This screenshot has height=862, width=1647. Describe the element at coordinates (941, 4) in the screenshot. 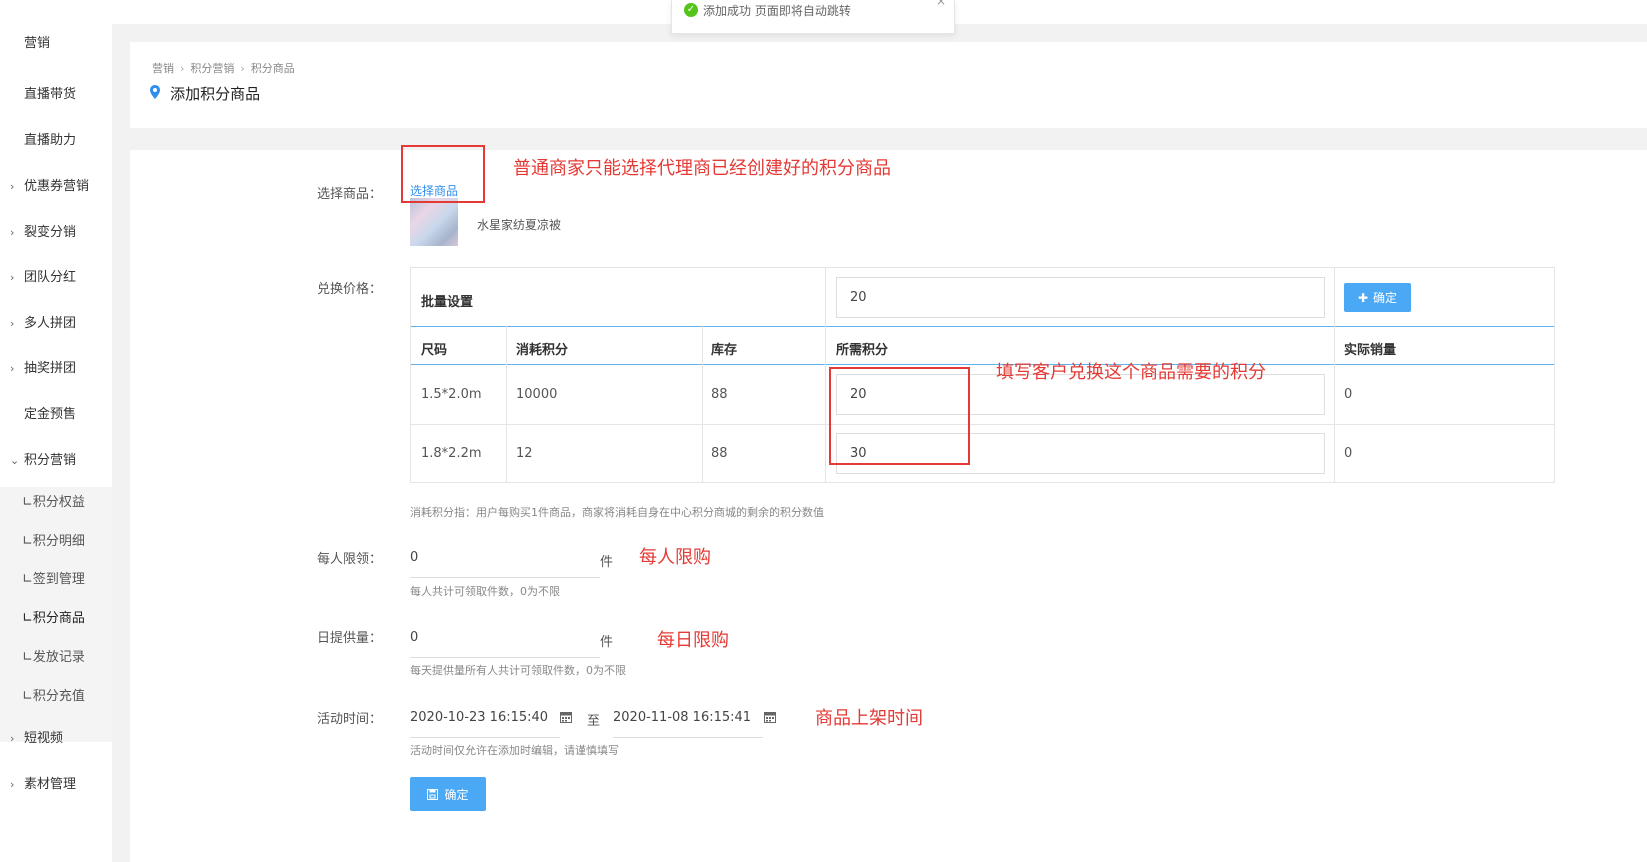

I see `close-icon: ×` at that location.